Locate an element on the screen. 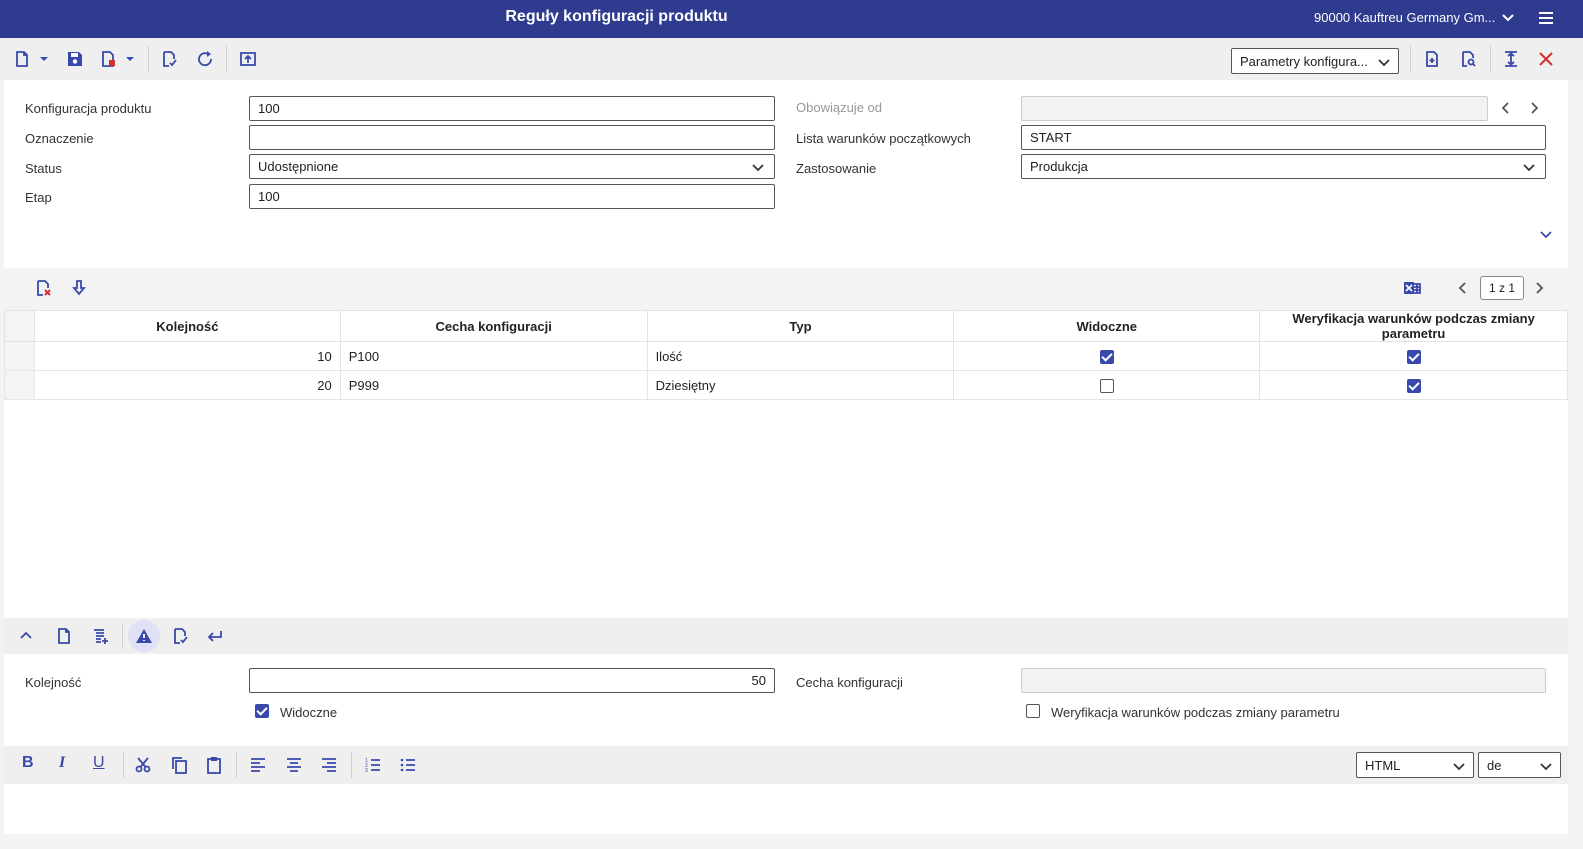 The image size is (1583, 849). page-next-icon is located at coordinates (1539, 288).